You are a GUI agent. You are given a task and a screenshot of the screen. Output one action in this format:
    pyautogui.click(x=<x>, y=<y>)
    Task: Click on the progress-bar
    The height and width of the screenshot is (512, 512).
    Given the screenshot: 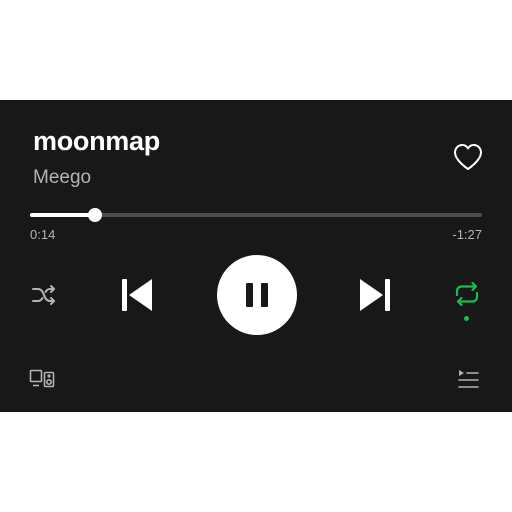 What is the action you would take?
    pyautogui.click(x=256, y=215)
    